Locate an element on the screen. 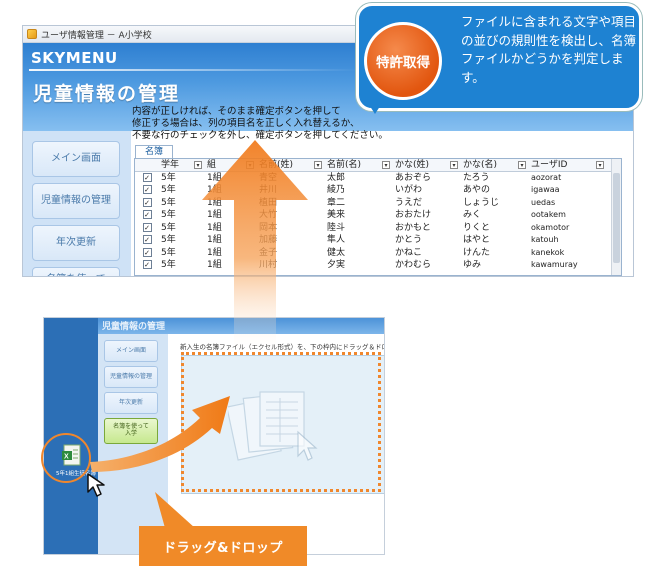 The height and width of the screenshot is (575, 650). table-cell: あやの is located at coordinates (477, 190).